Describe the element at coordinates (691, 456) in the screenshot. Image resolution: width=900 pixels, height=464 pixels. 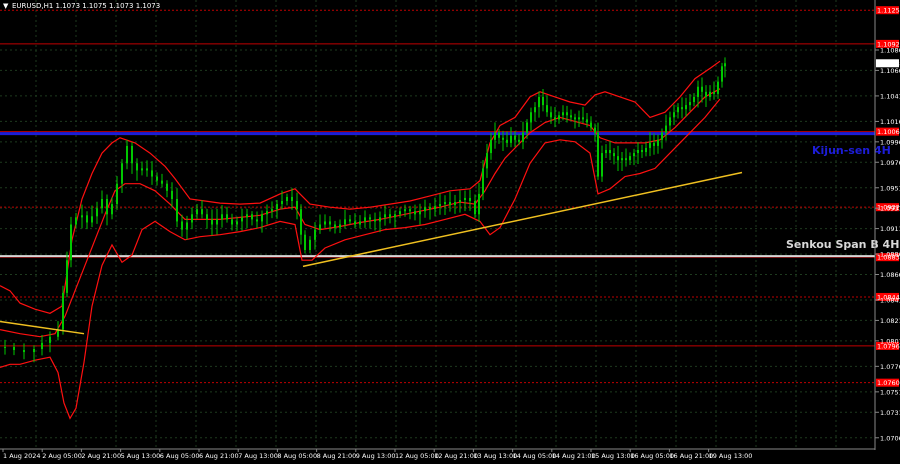
I see `time-tick-label: 16 Aug 21:00` at that location.